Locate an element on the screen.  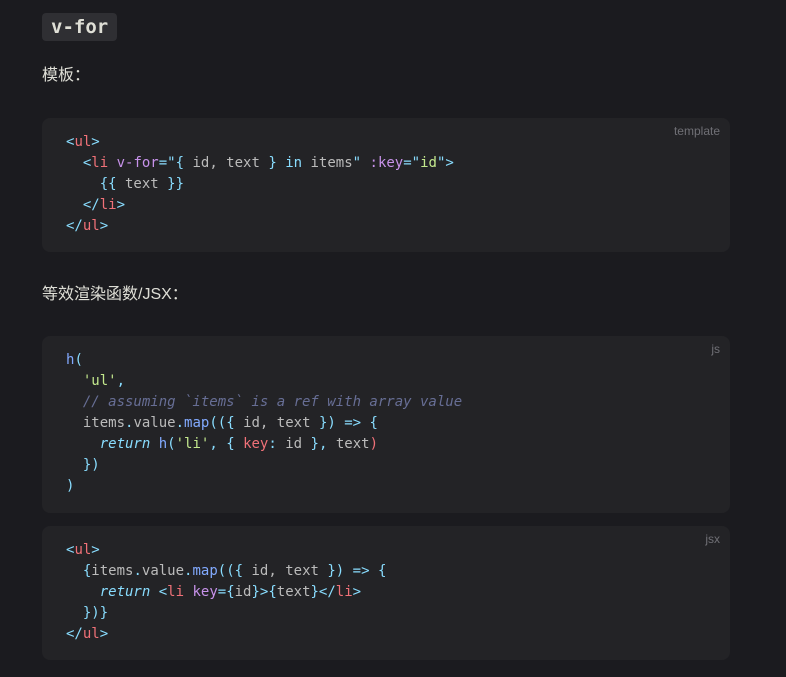
code-token: 'ul' is located at coordinates (99, 381).